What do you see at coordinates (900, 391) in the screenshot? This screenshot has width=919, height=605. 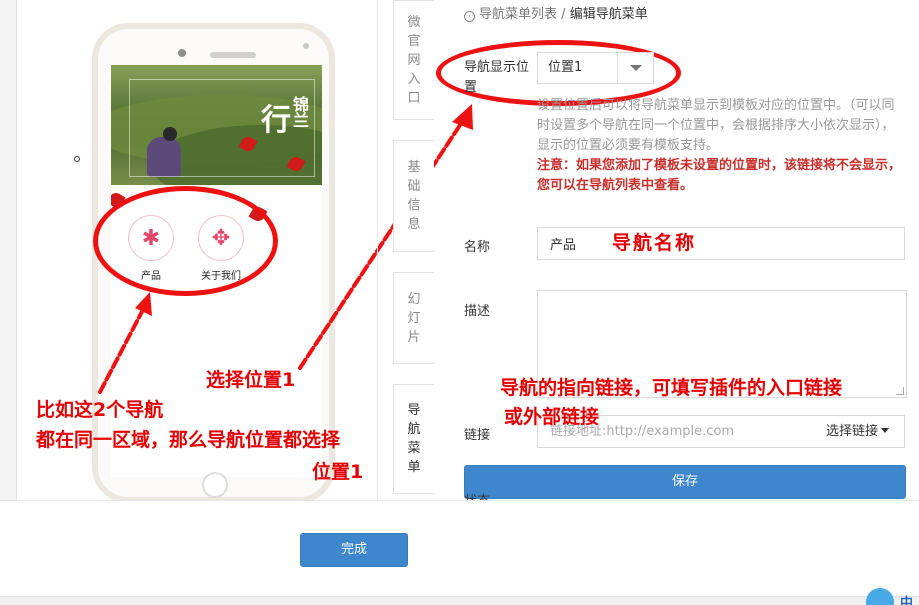 I see `resize-handle-icon` at bounding box center [900, 391].